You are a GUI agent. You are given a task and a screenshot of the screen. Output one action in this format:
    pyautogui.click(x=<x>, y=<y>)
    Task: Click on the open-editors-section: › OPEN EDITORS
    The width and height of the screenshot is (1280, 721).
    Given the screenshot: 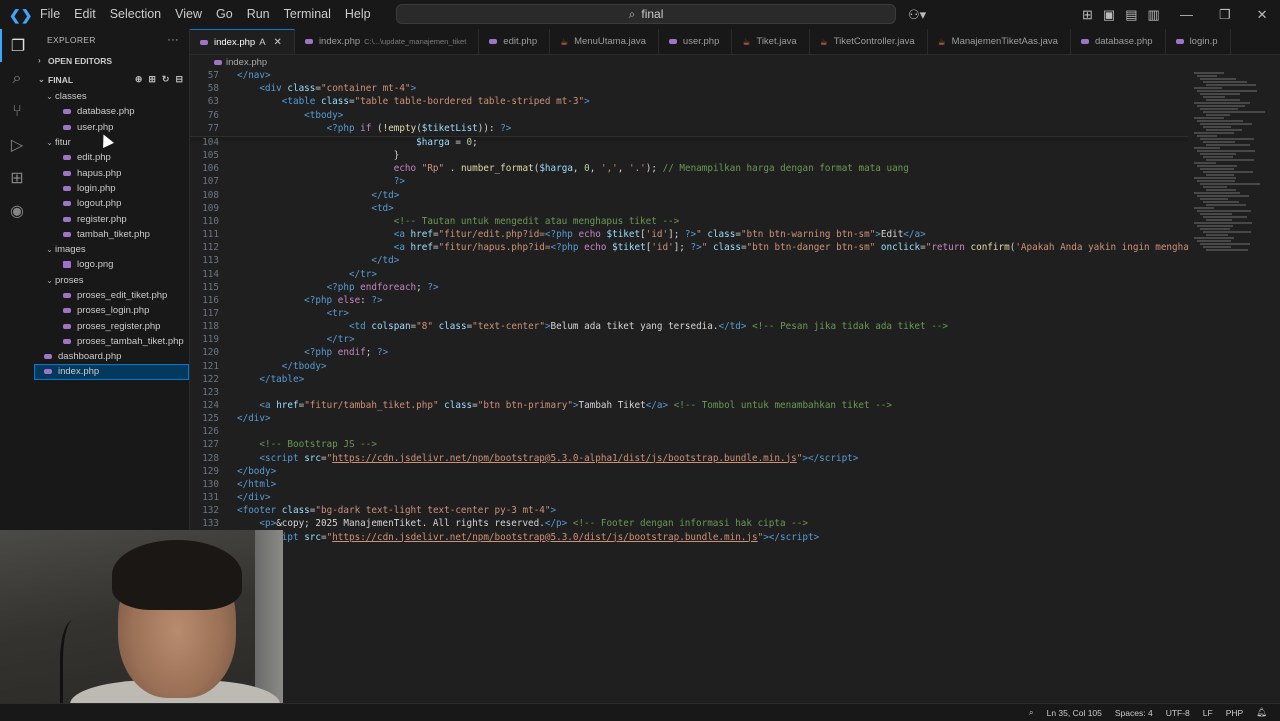 What is the action you would take?
    pyautogui.click(x=111, y=60)
    